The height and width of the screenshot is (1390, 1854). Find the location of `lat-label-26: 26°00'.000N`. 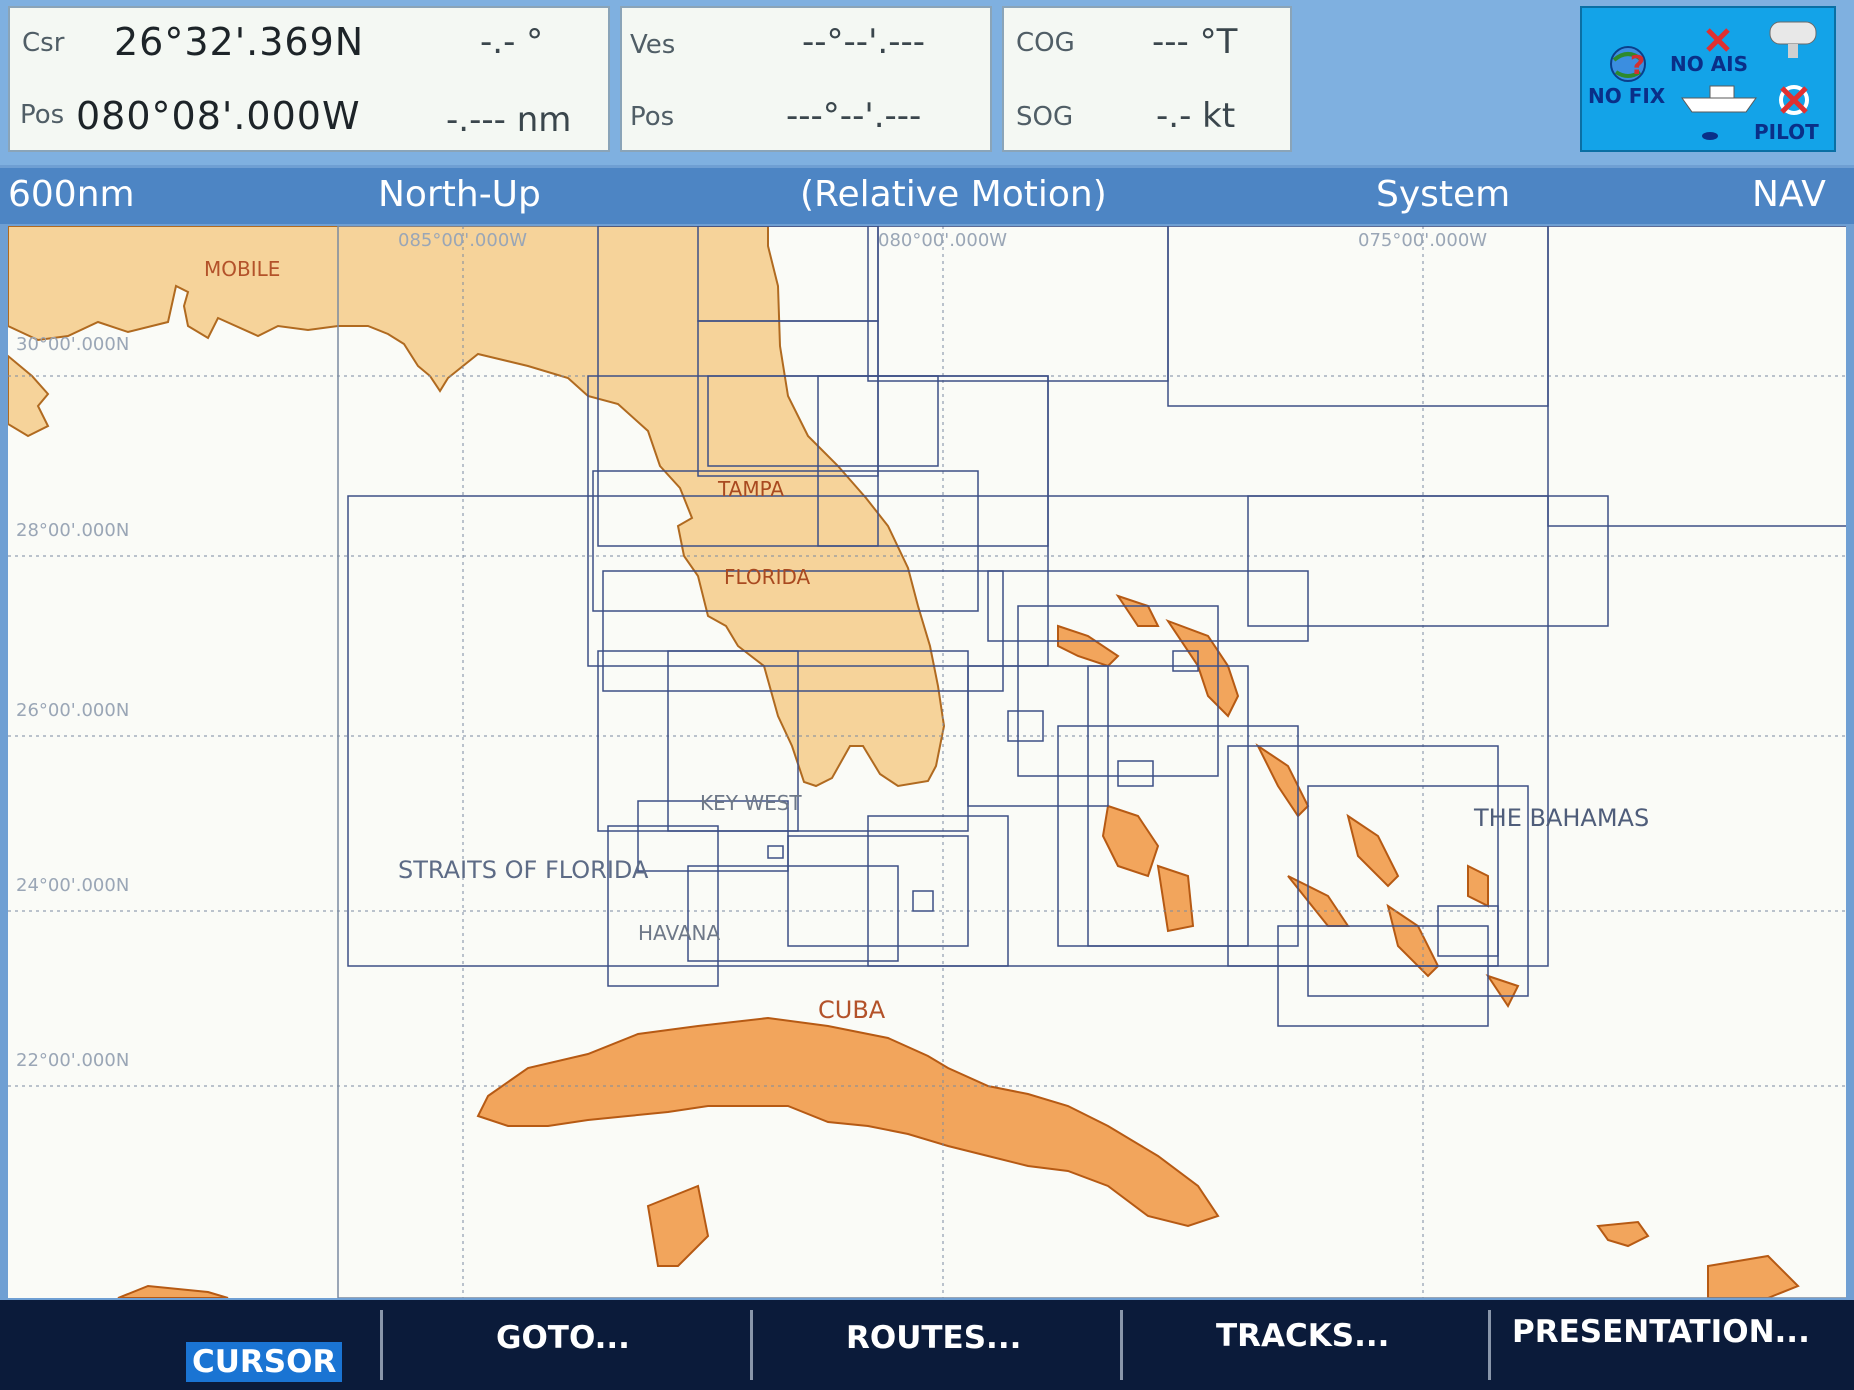

lat-label-26: 26°00'.000N is located at coordinates (72, 710).